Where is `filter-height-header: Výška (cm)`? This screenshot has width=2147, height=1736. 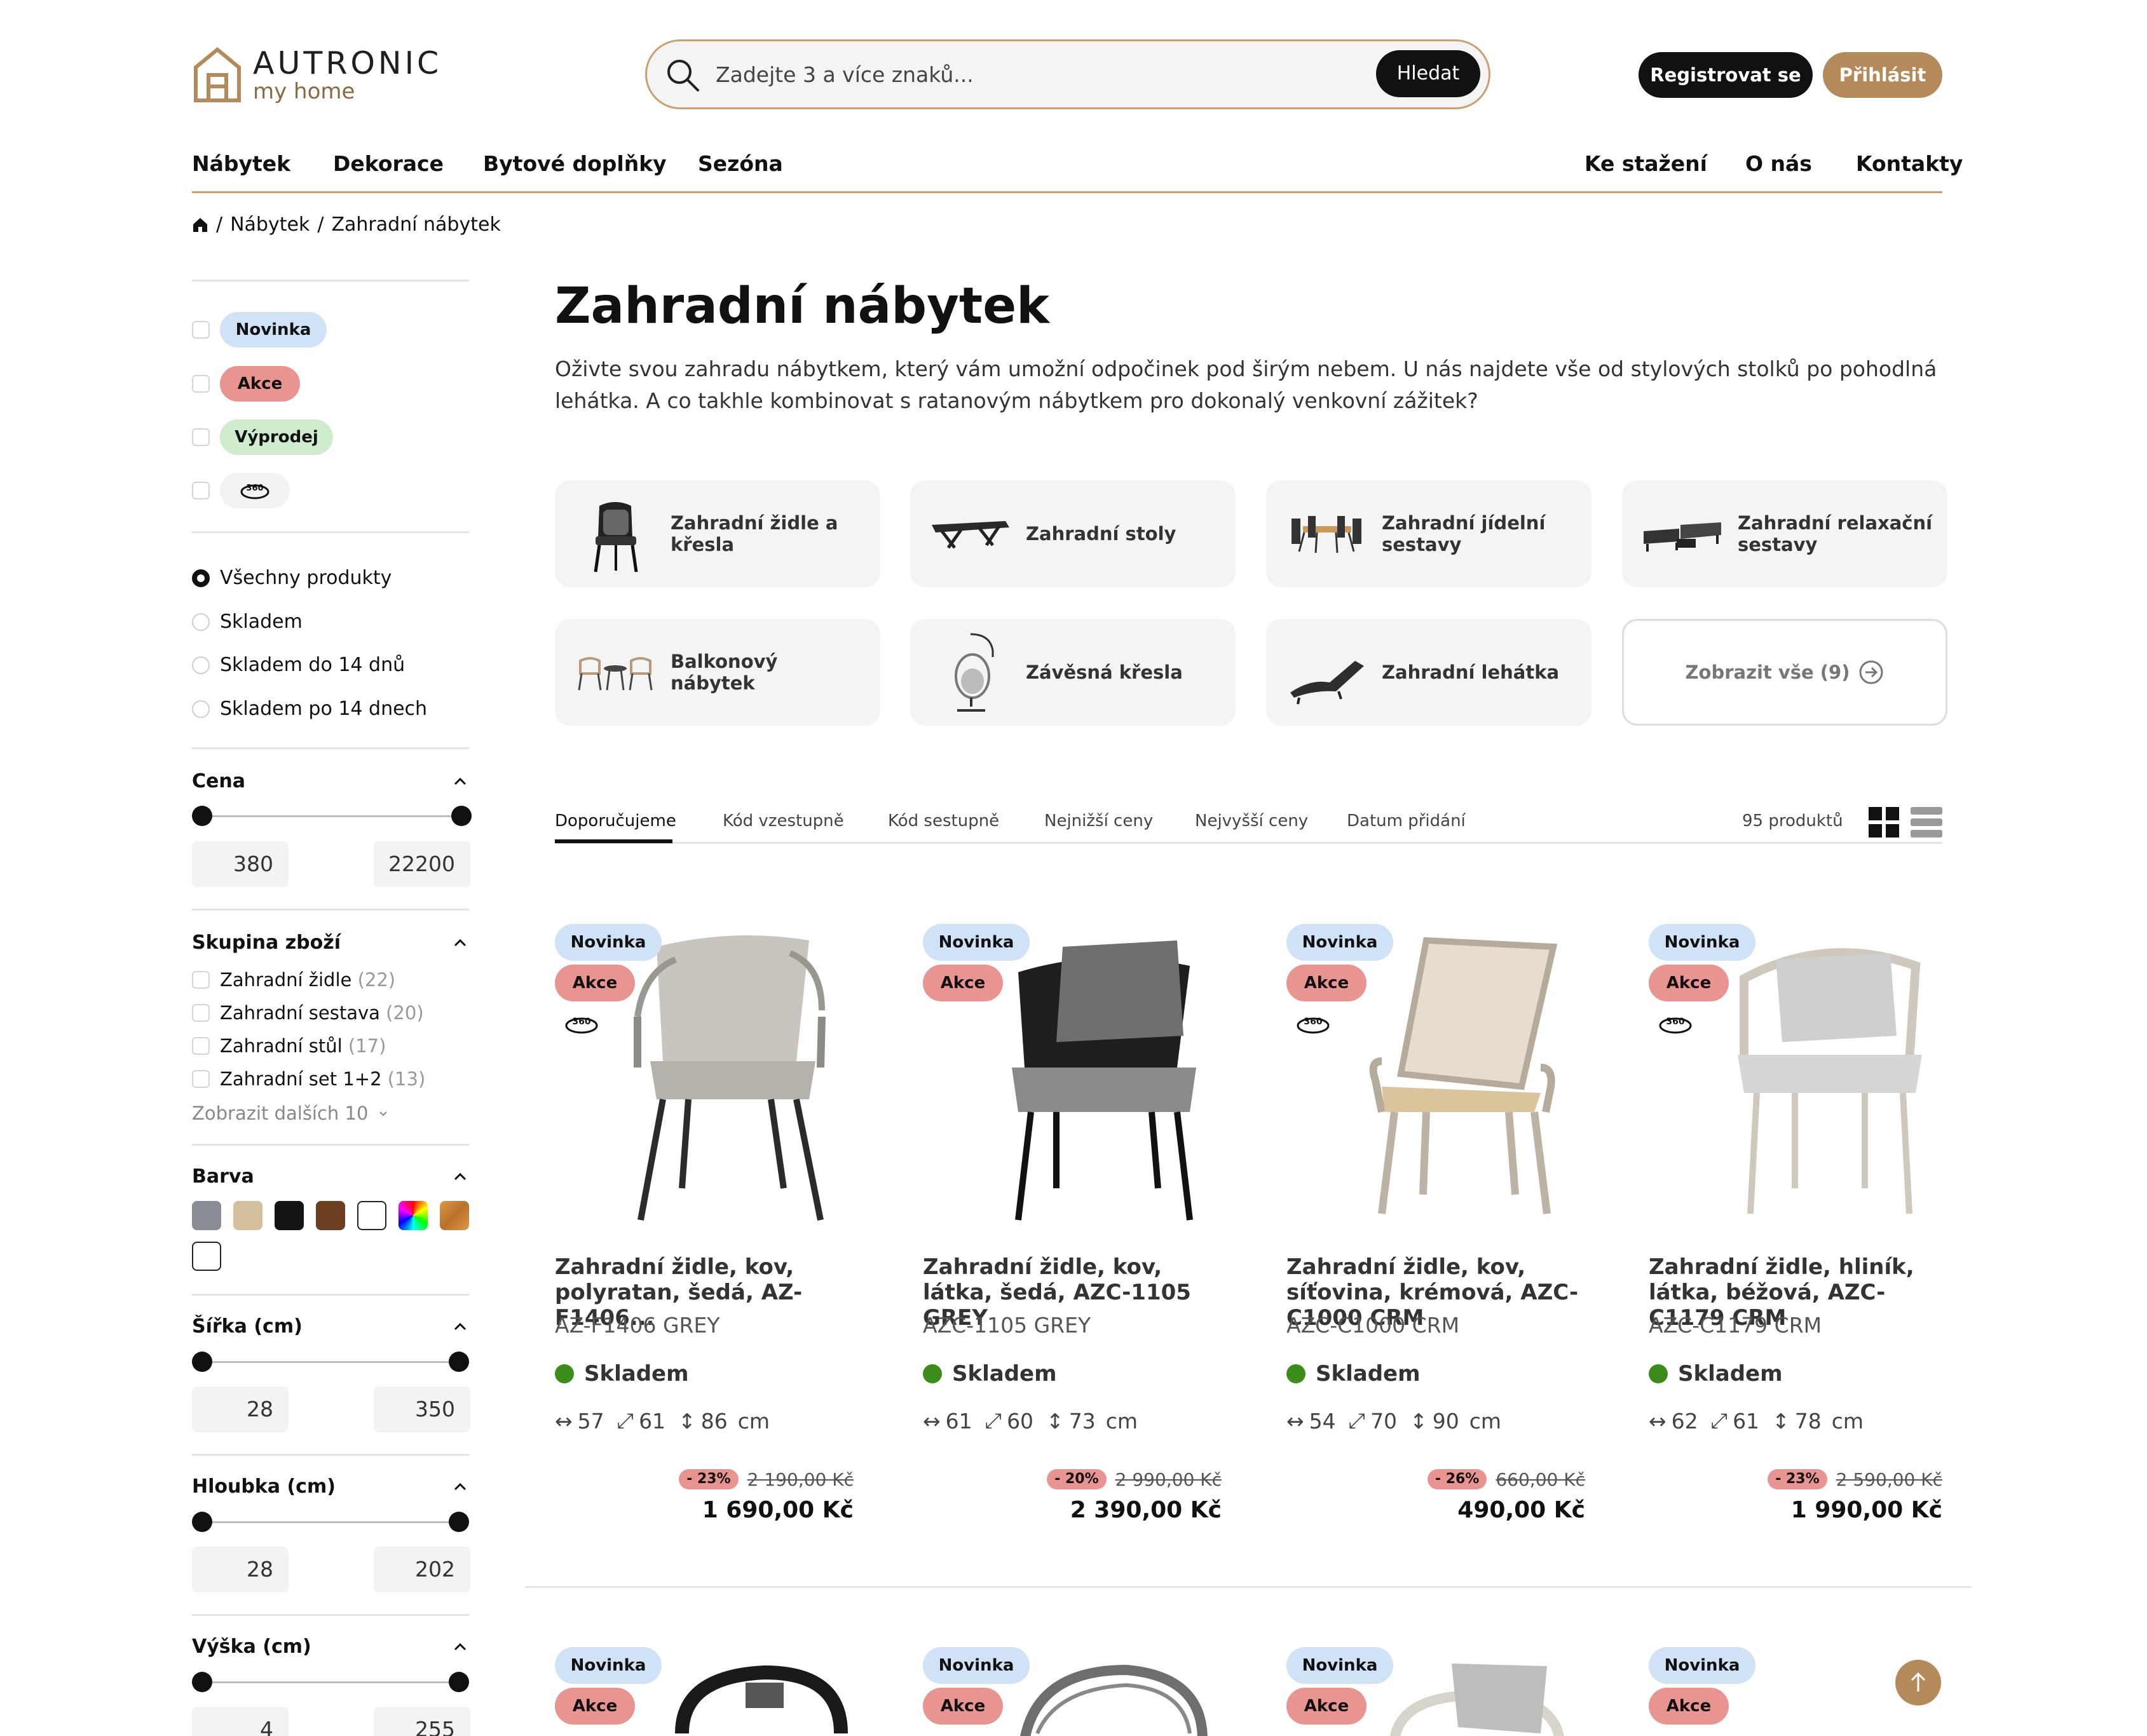 filter-height-header: Výška (cm) is located at coordinates (331, 1647).